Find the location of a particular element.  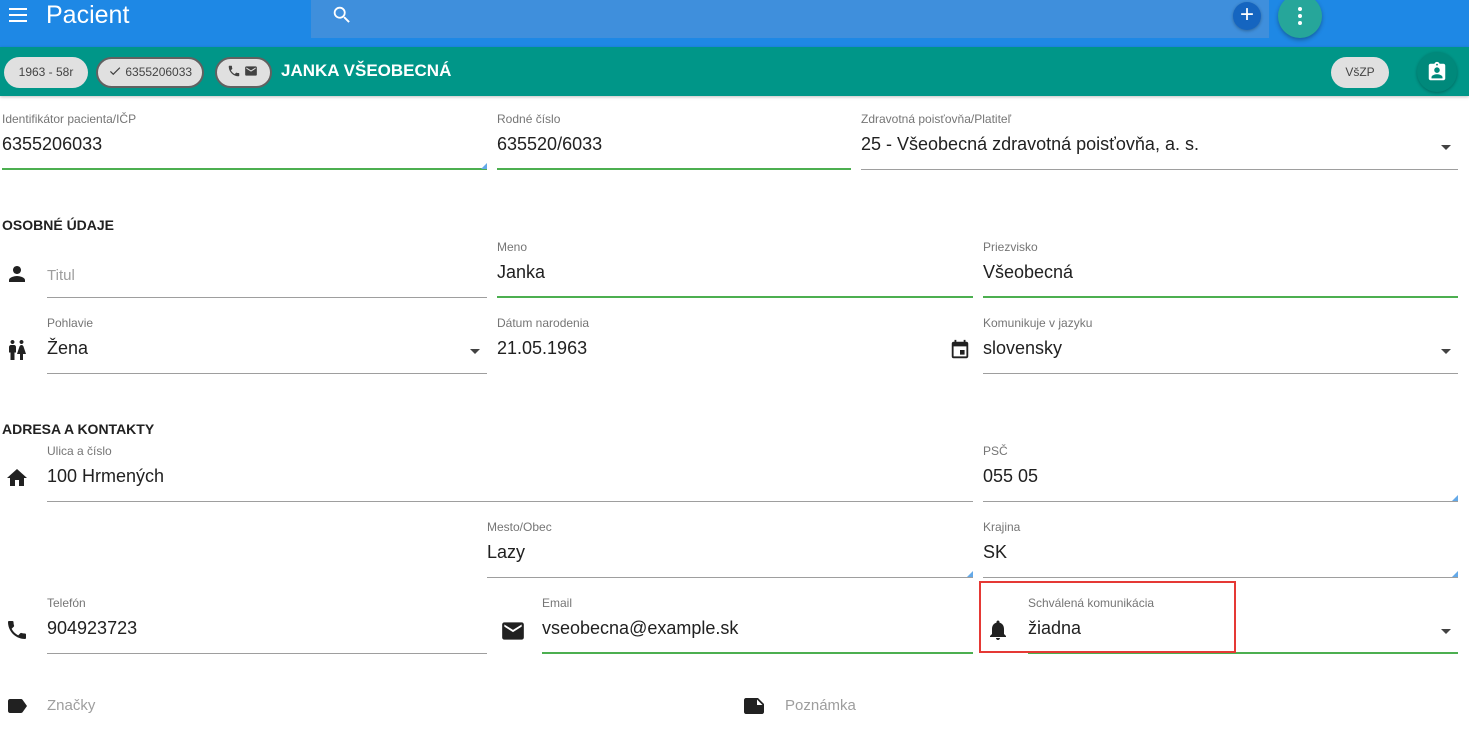

meno-label: Meno is located at coordinates (512, 247).